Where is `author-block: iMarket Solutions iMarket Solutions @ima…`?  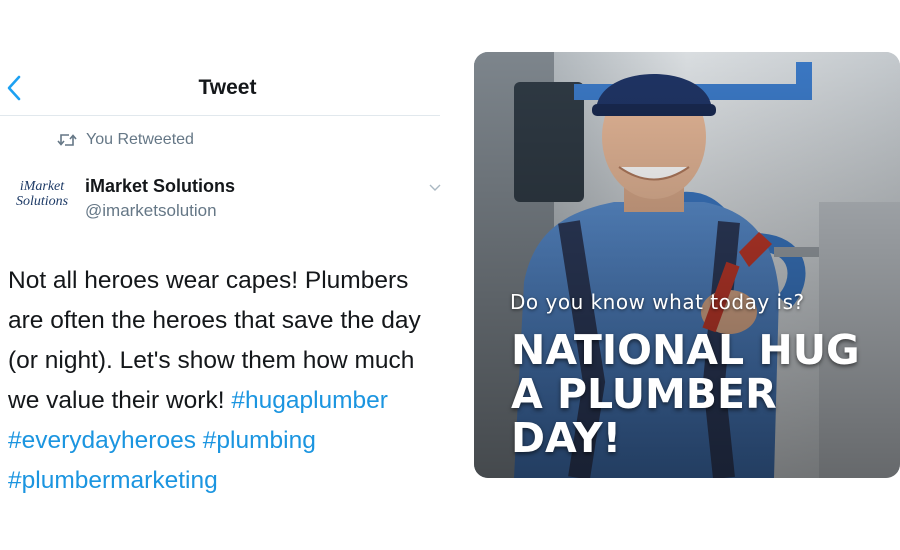
author-block: iMarket Solutions iMarket Solutions @ima… is located at coordinates (123, 200).